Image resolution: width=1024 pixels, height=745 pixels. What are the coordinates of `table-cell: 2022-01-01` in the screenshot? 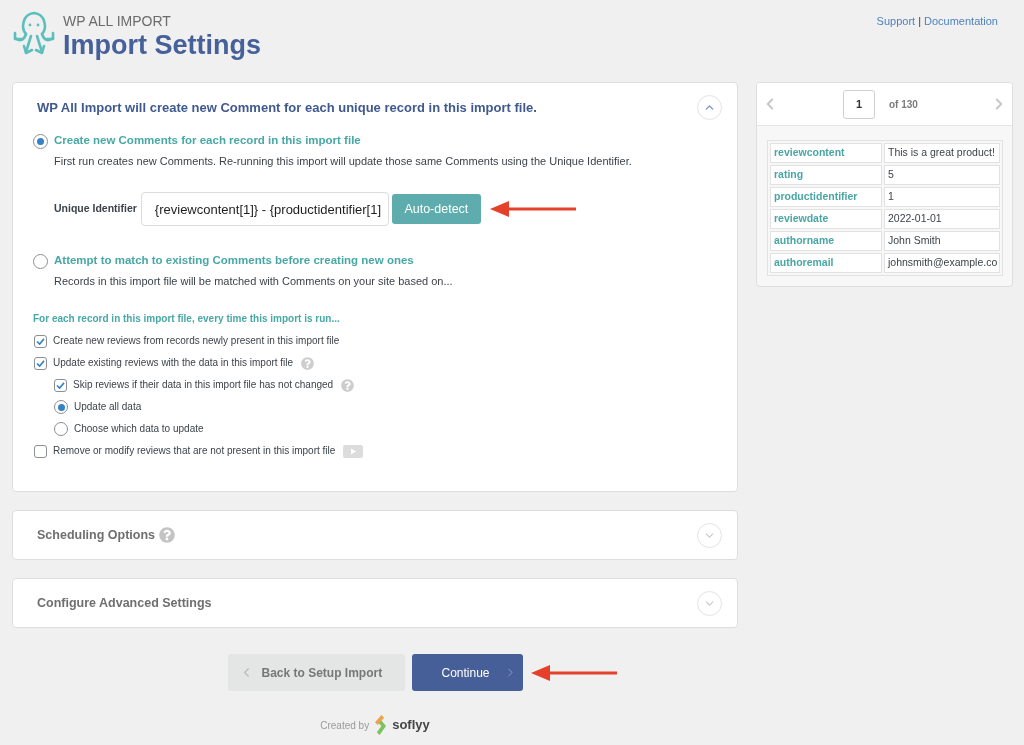 It's located at (942, 219).